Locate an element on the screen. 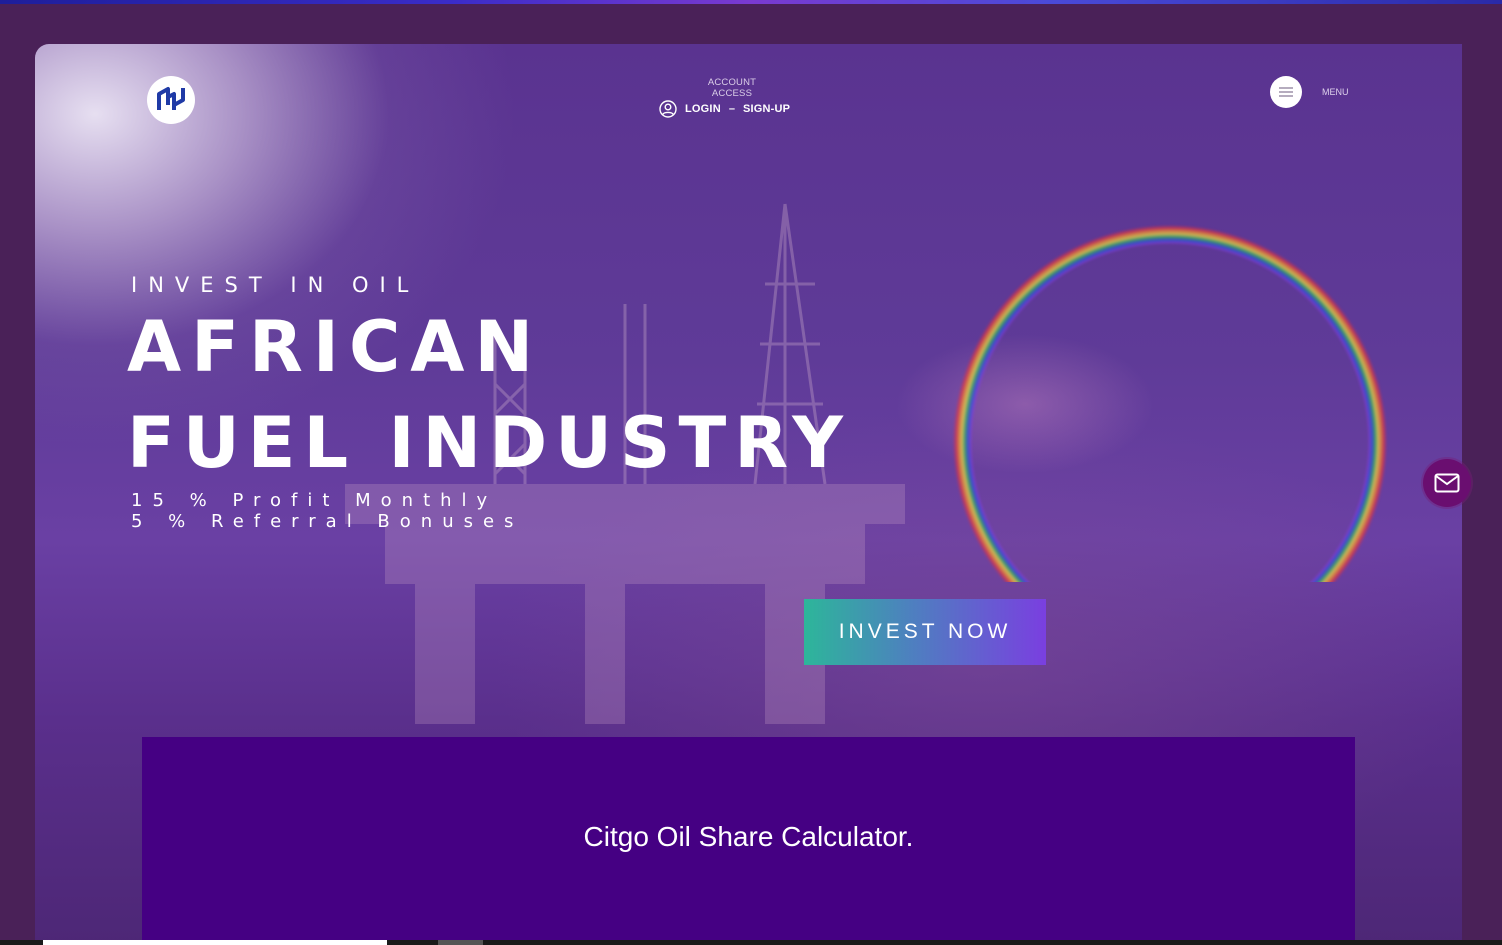 This screenshot has width=1502, height=945. top-accent-strip is located at coordinates (751, 2).